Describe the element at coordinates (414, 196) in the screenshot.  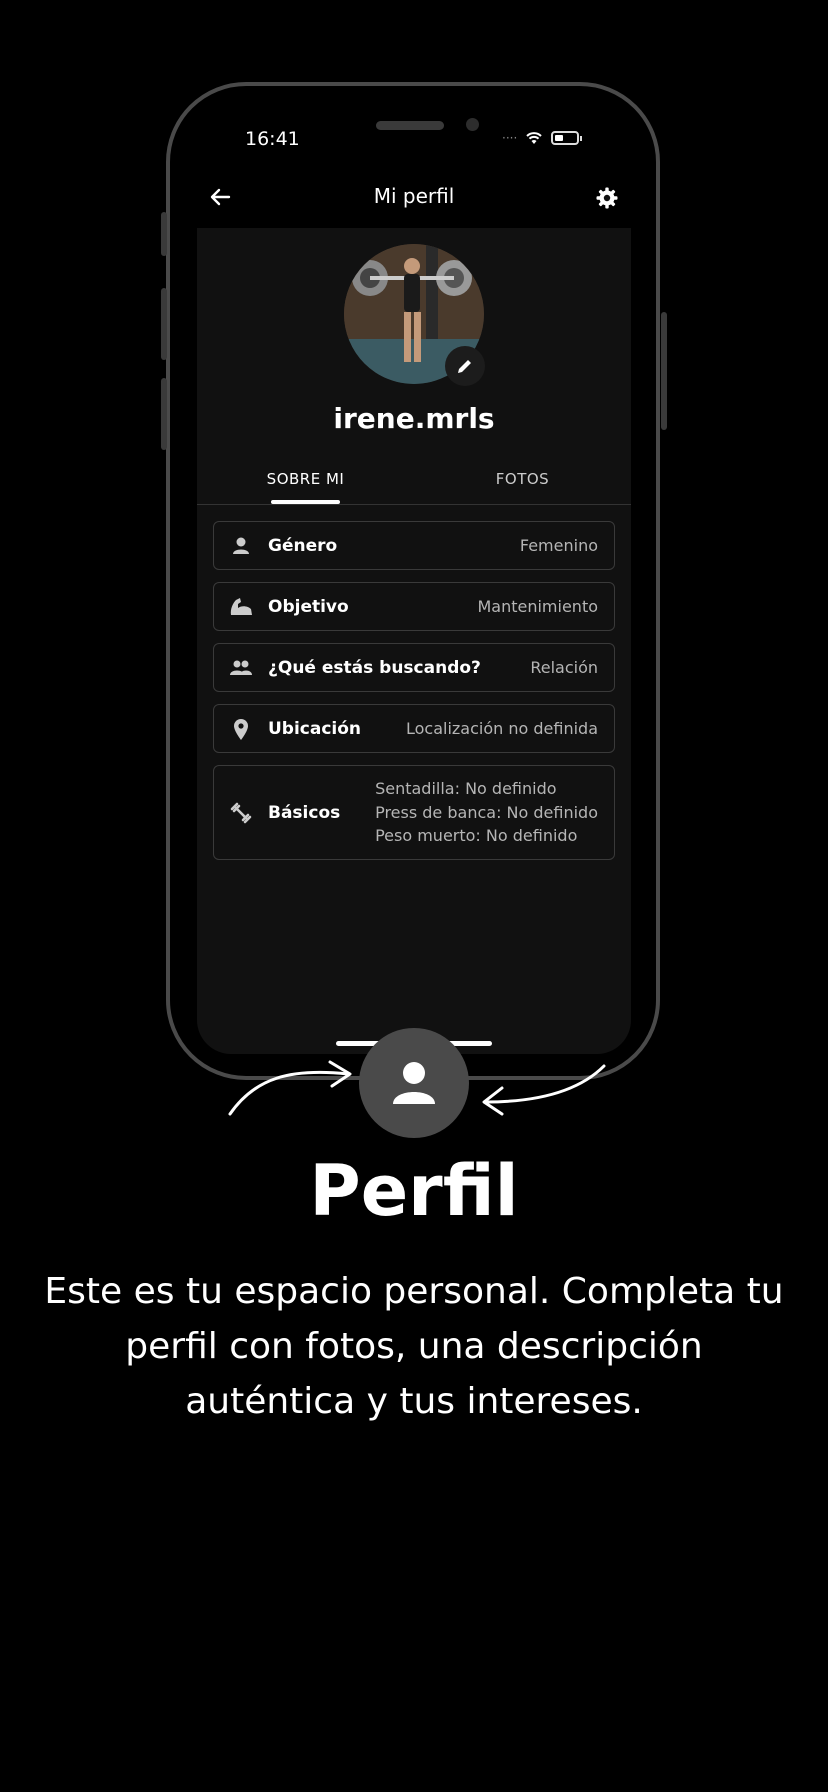
I see `page-title: Mi perfil` at that location.